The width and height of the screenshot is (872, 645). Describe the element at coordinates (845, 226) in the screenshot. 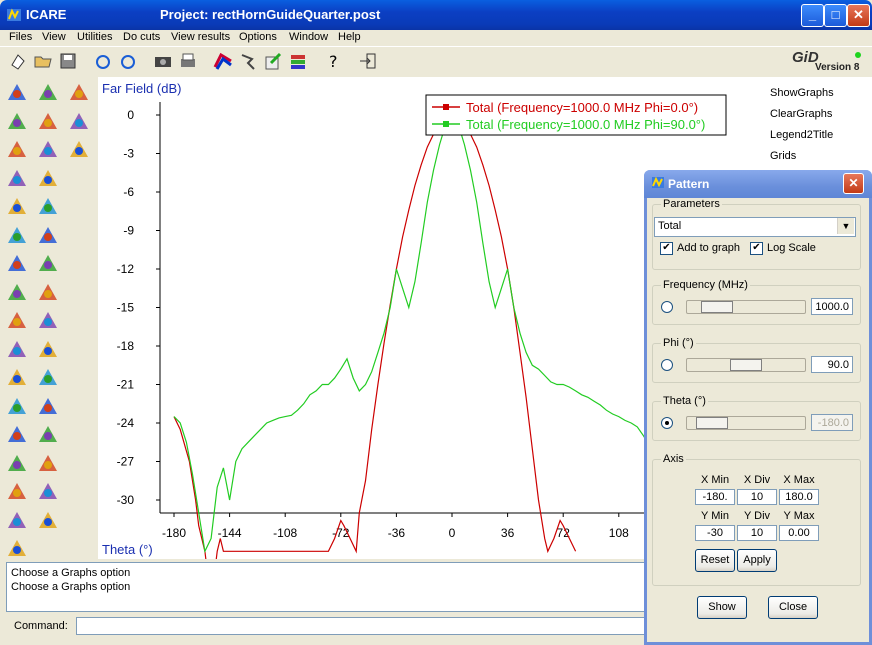

I see `chevron-down-icon: ▼` at that location.